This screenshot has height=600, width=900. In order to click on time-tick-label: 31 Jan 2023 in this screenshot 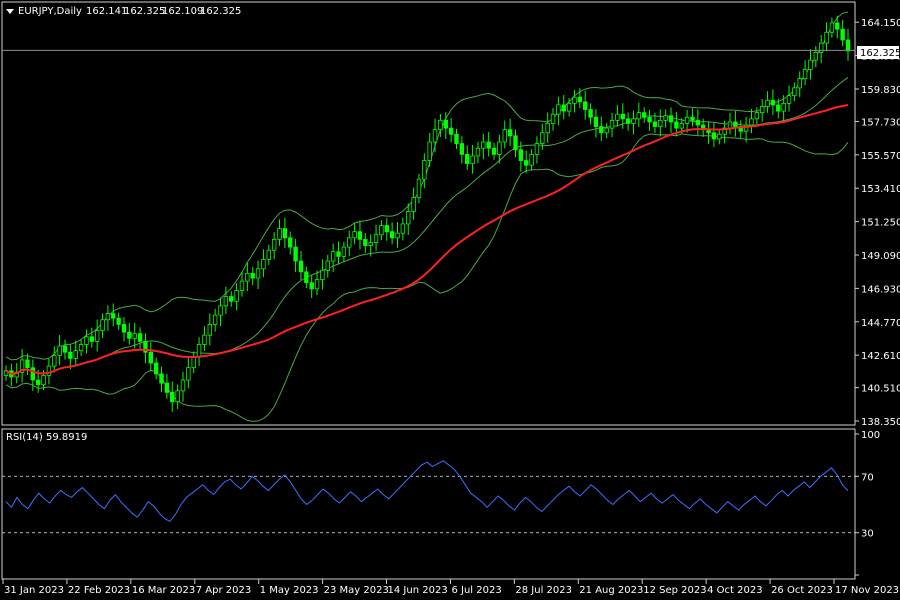, I will do `click(34, 590)`.